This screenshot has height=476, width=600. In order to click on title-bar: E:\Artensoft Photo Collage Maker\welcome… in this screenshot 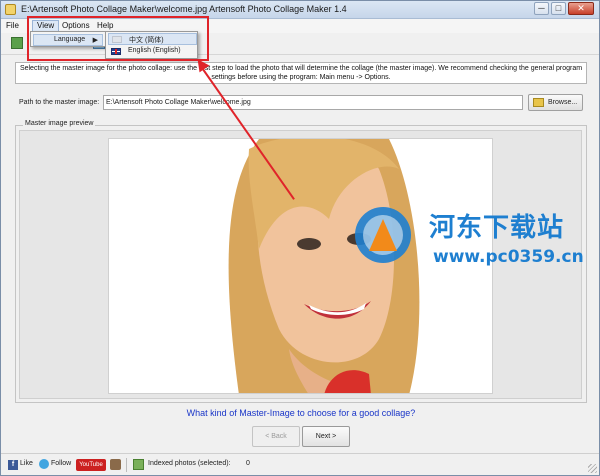, I will do `click(300, 10)`.